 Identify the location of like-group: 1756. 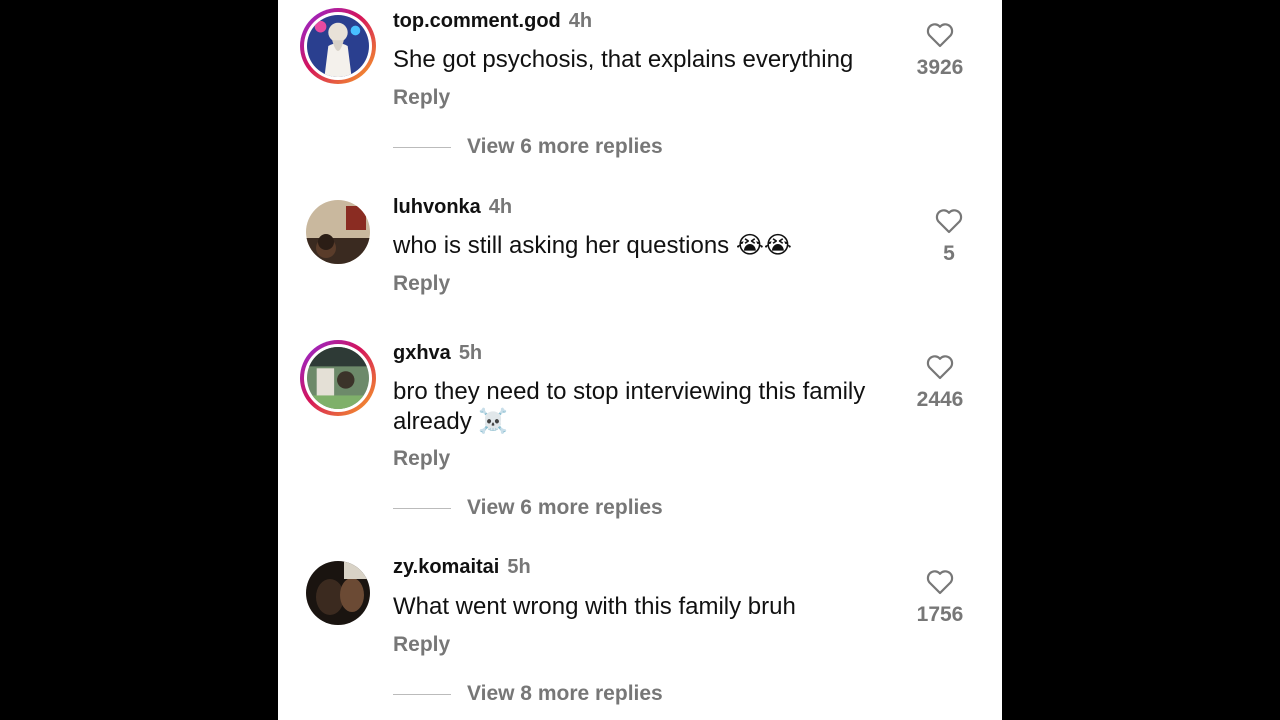
(940, 598).